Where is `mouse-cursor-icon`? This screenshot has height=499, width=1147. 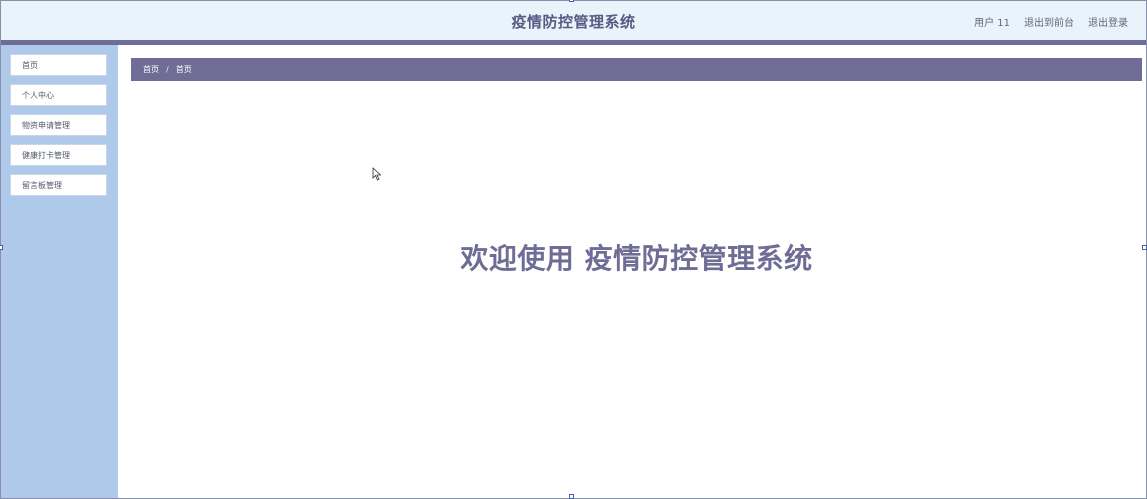 mouse-cursor-icon is located at coordinates (377, 174).